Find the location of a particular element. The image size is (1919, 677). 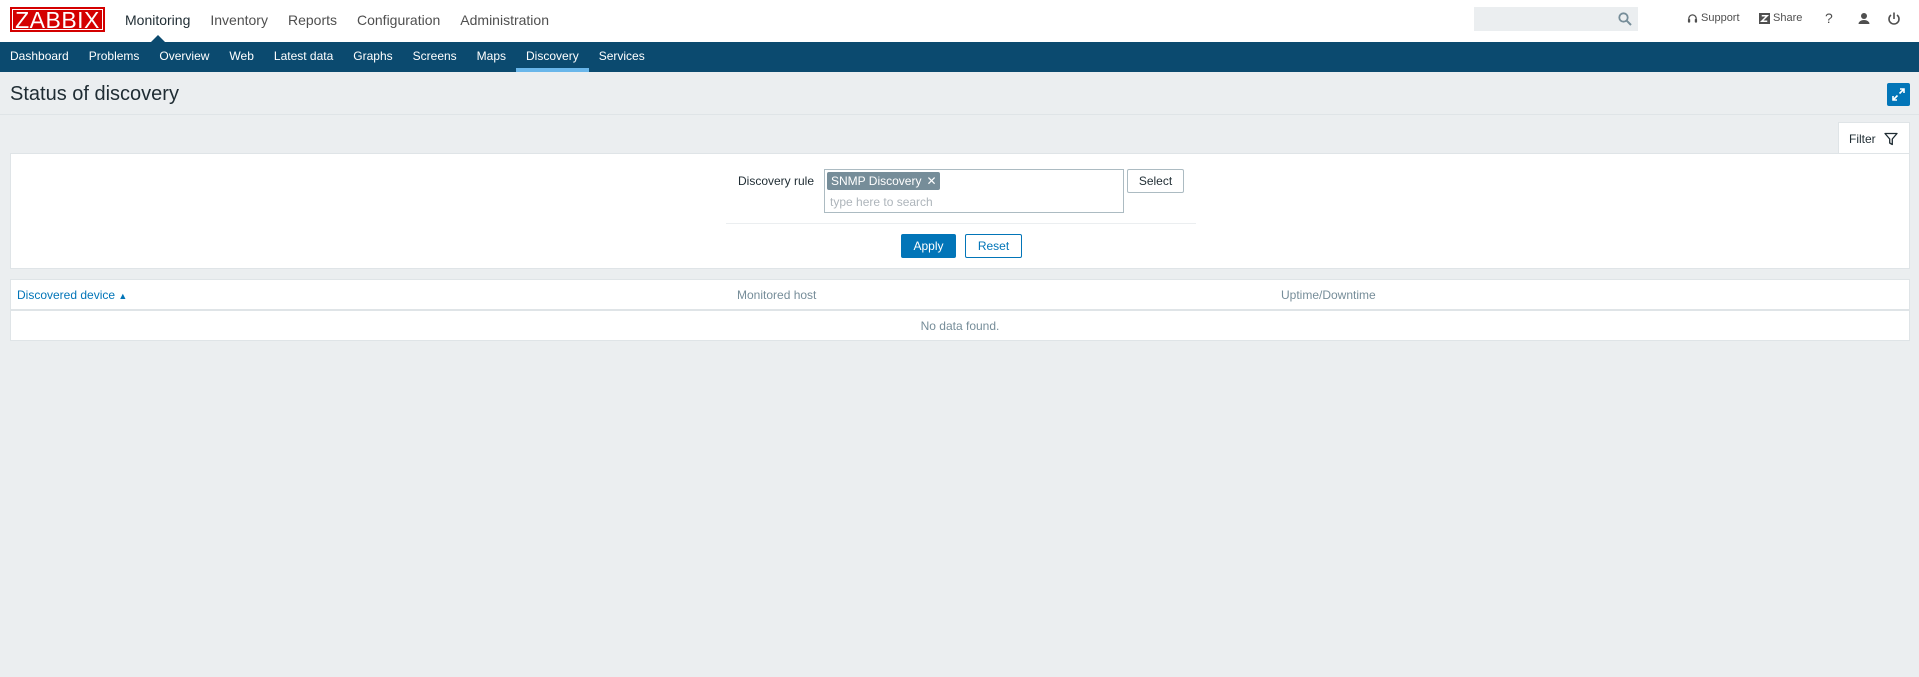

column-monitored-host: Monitored host is located at coordinates (777, 295).